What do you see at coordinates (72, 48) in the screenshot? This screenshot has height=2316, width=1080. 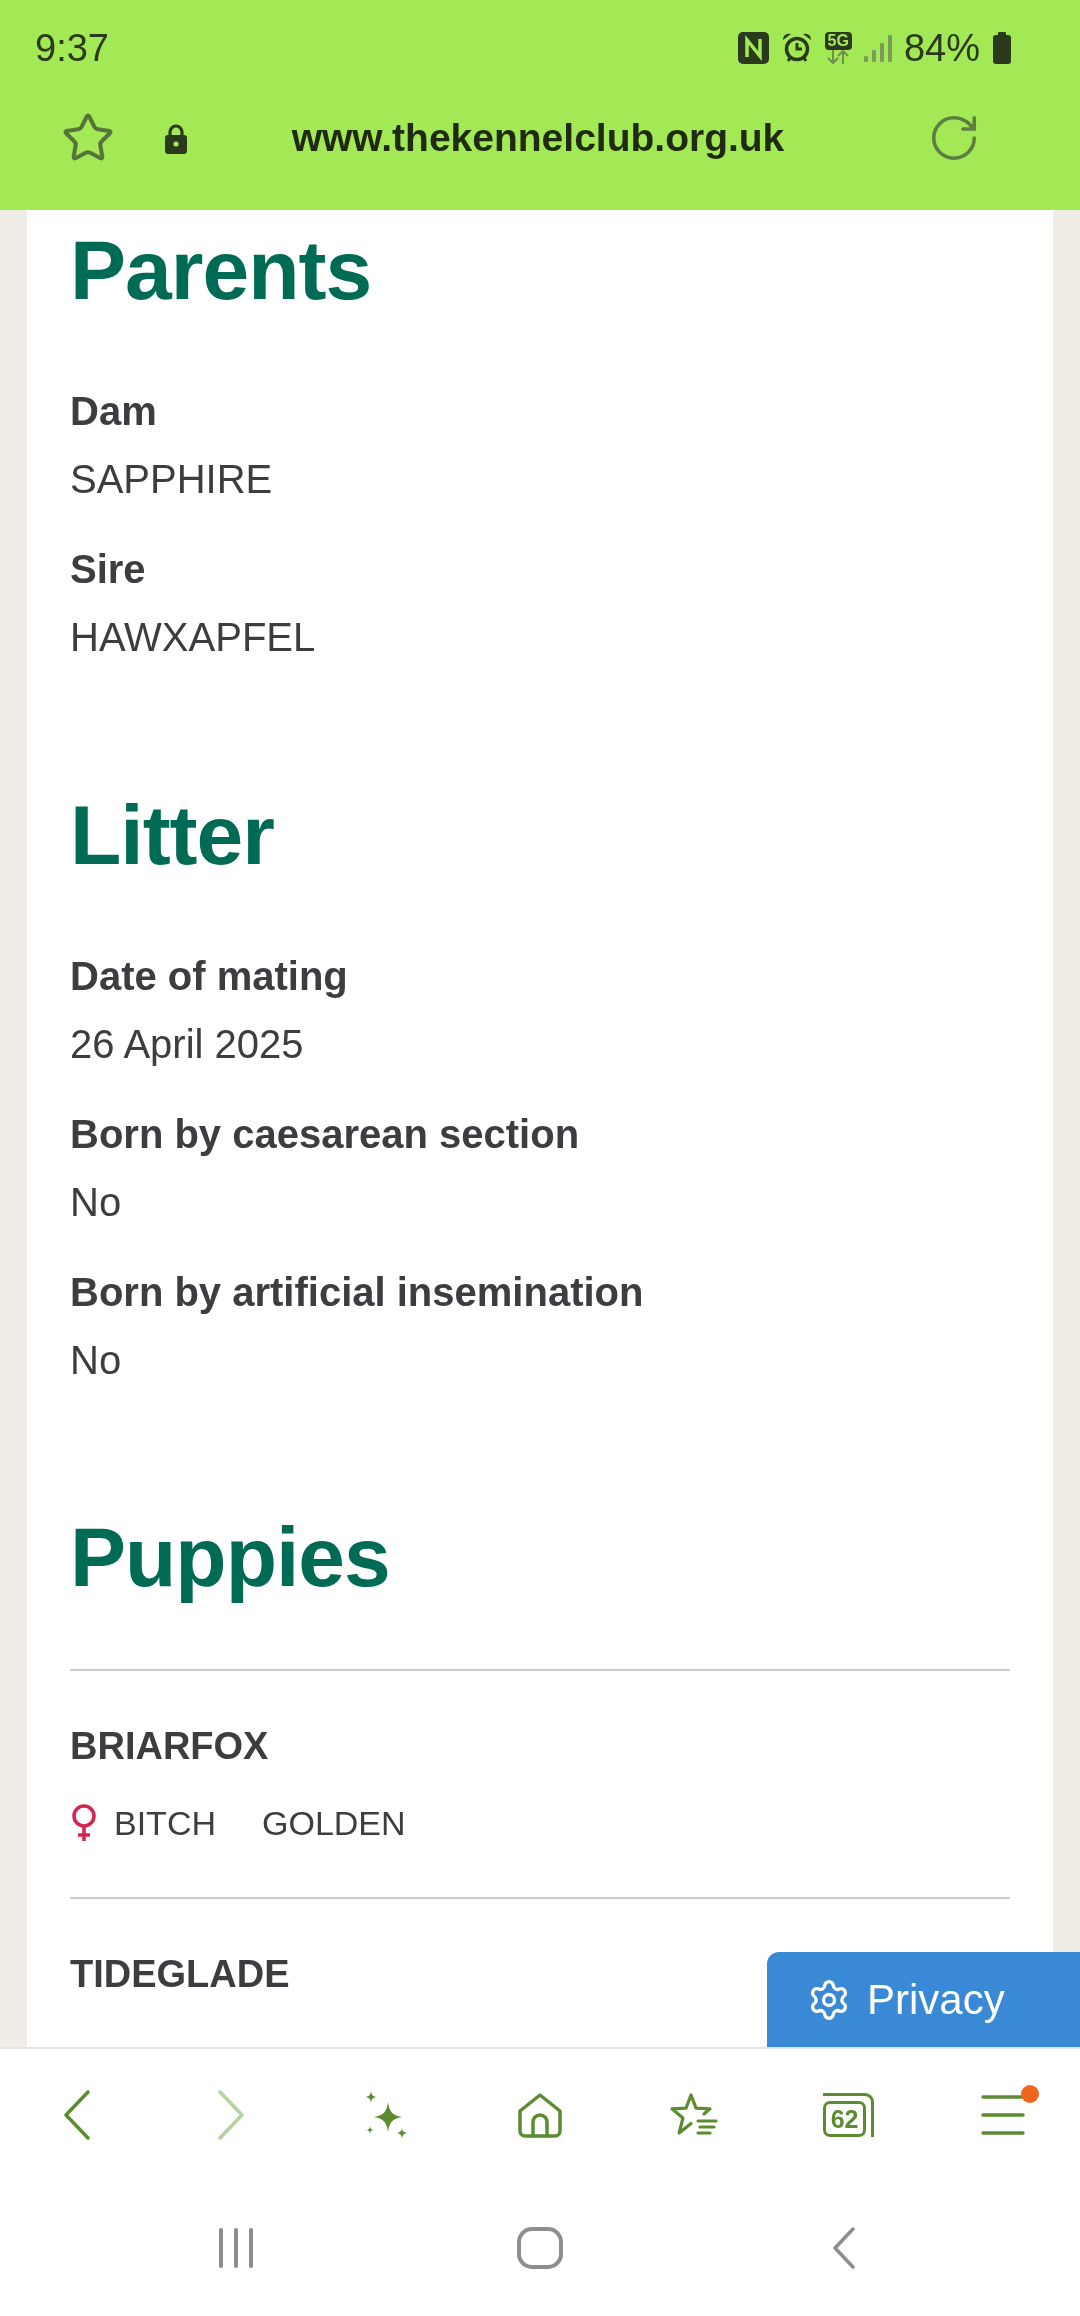 I see `status-time: 9:37` at bounding box center [72, 48].